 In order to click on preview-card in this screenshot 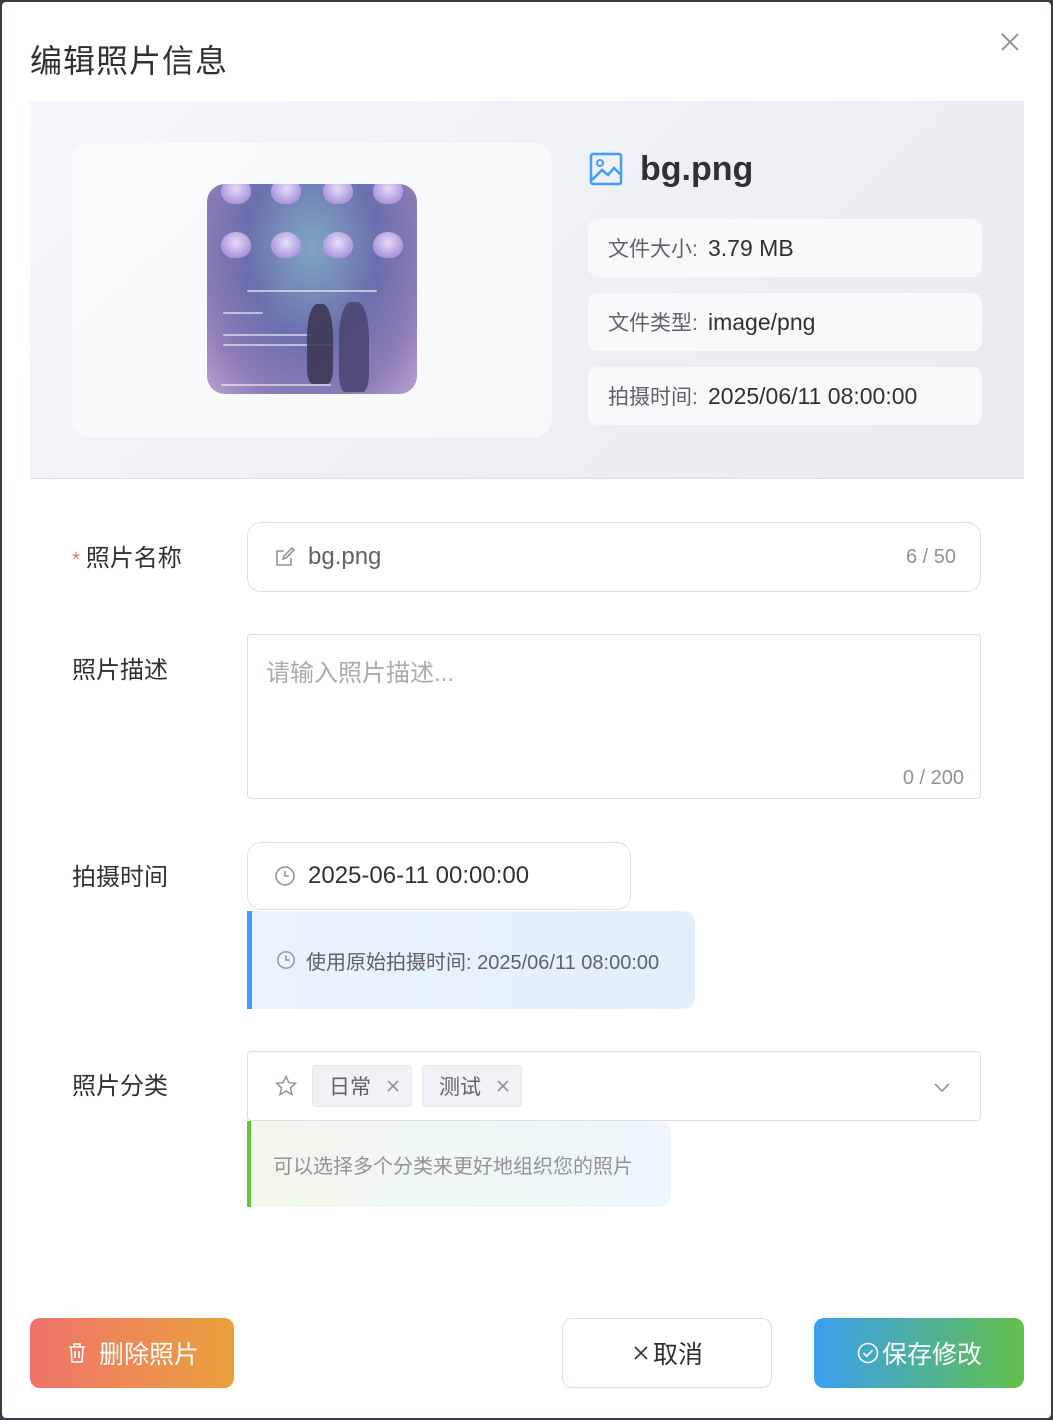, I will do `click(312, 290)`.